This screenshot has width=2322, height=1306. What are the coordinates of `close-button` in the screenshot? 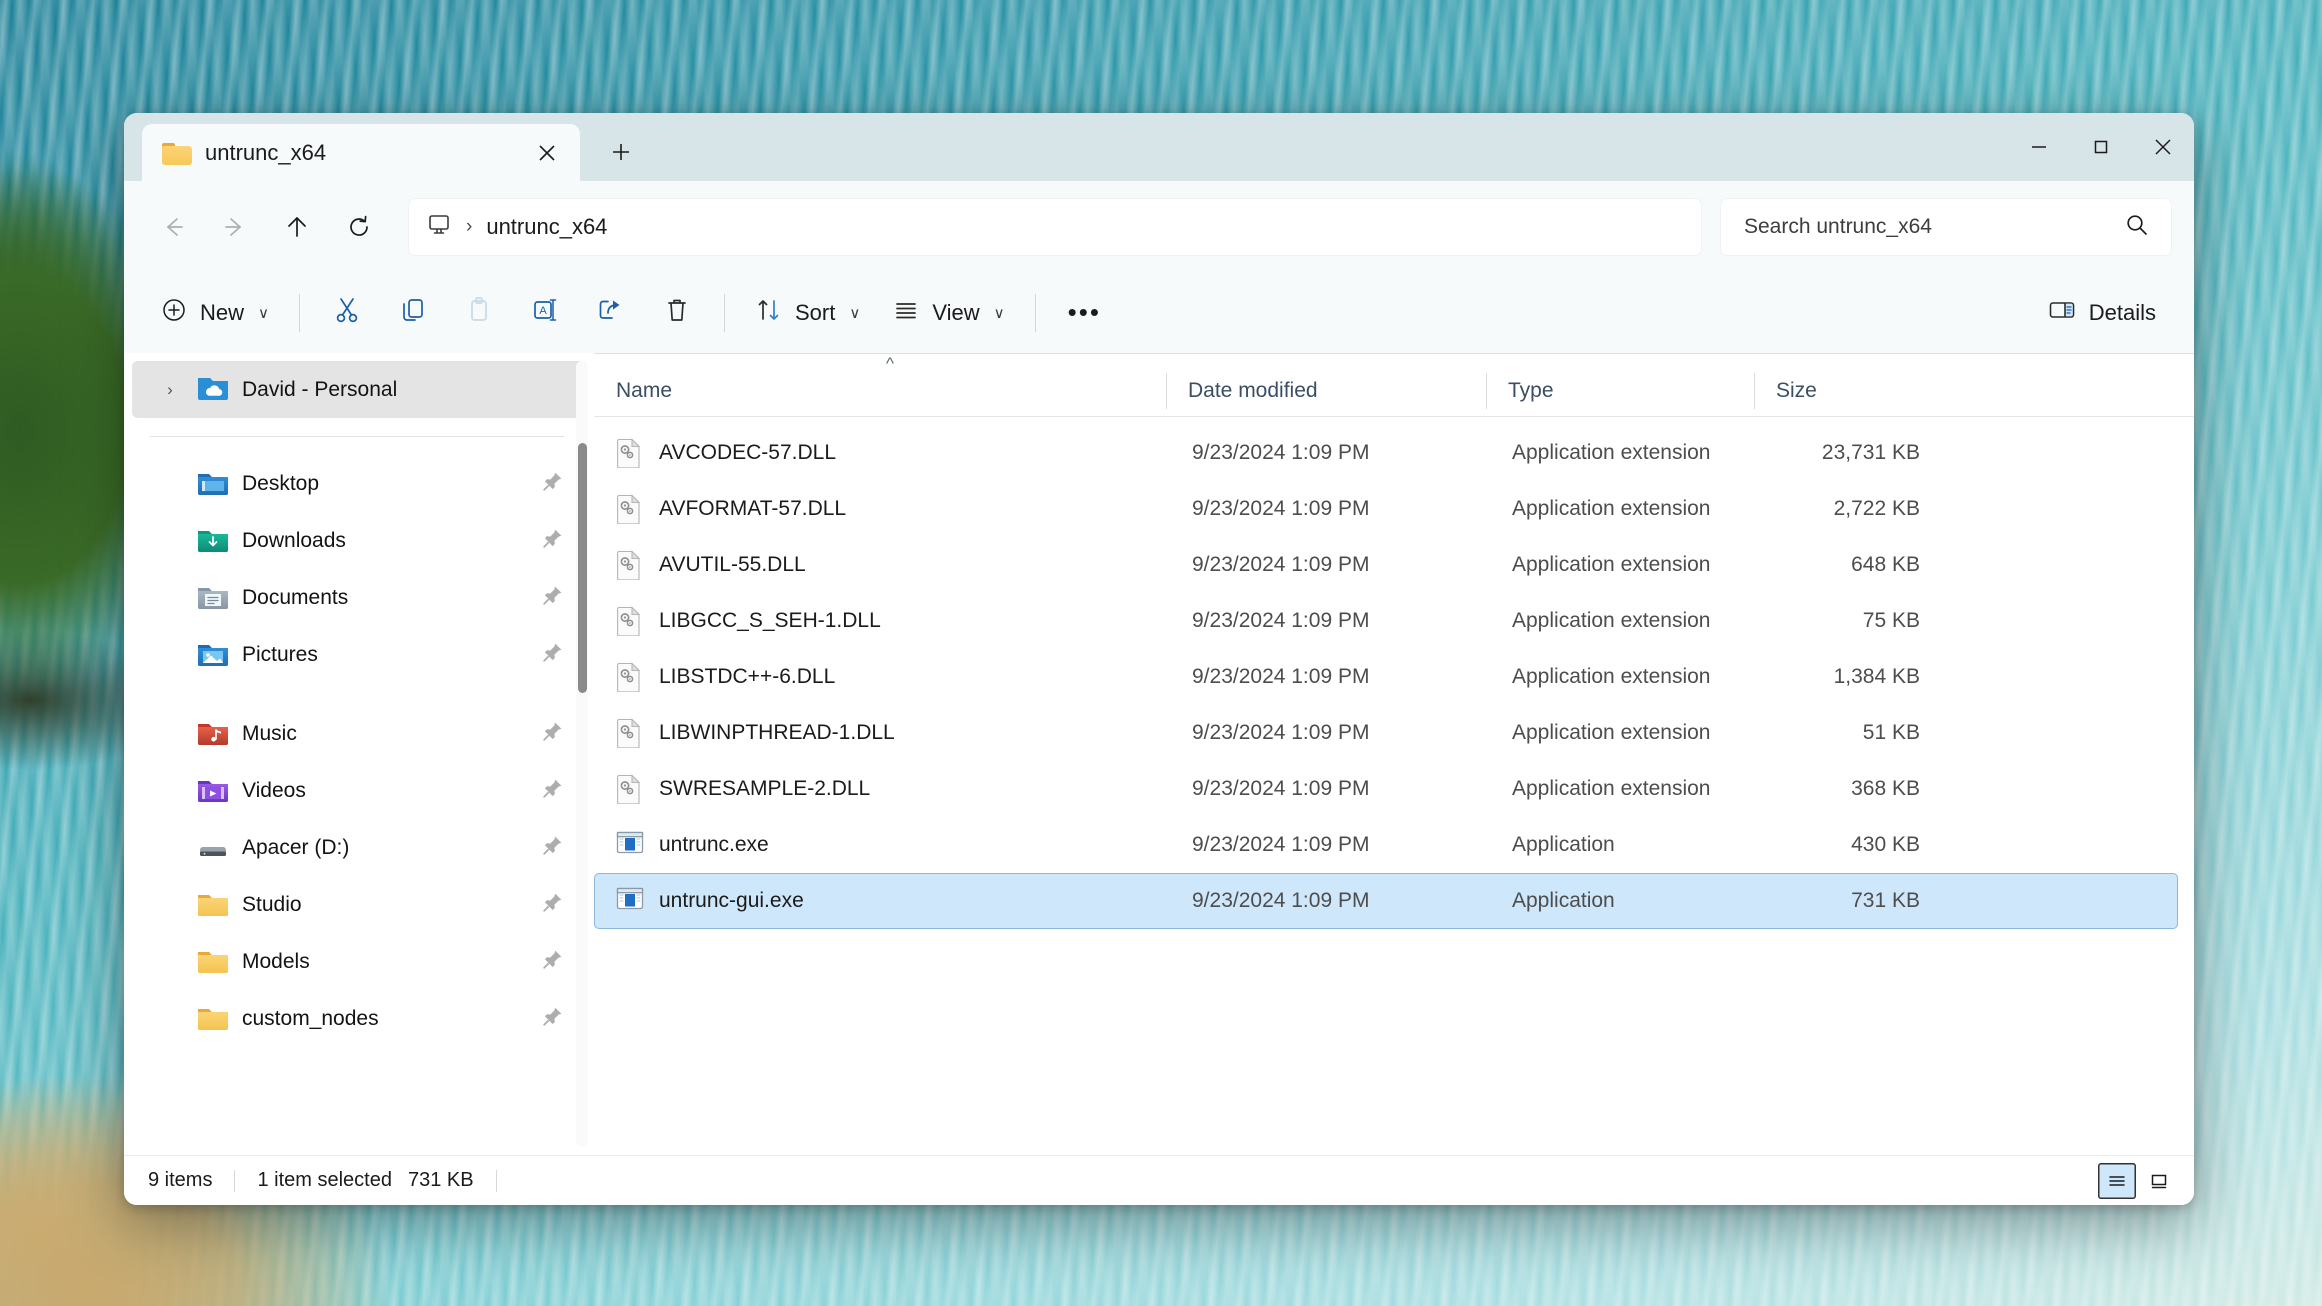 It's located at (2163, 147).